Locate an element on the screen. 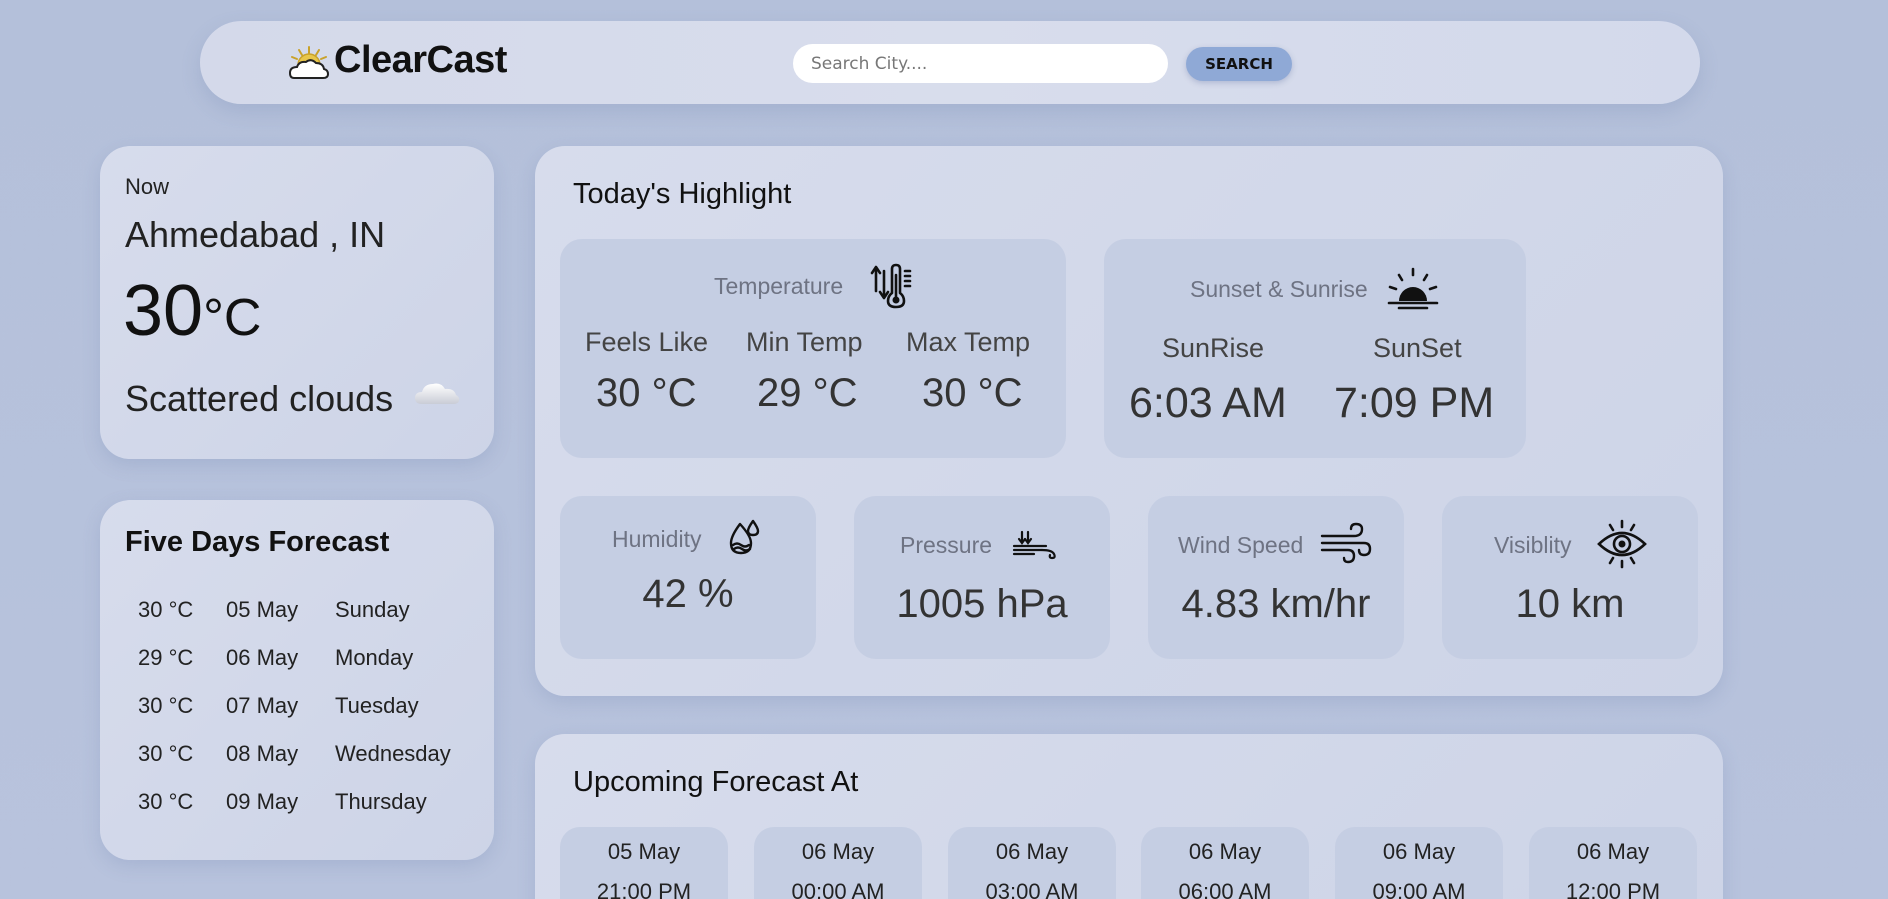 This screenshot has height=899, width=1888. top-header: ClearCast SEARCH is located at coordinates (950, 62).